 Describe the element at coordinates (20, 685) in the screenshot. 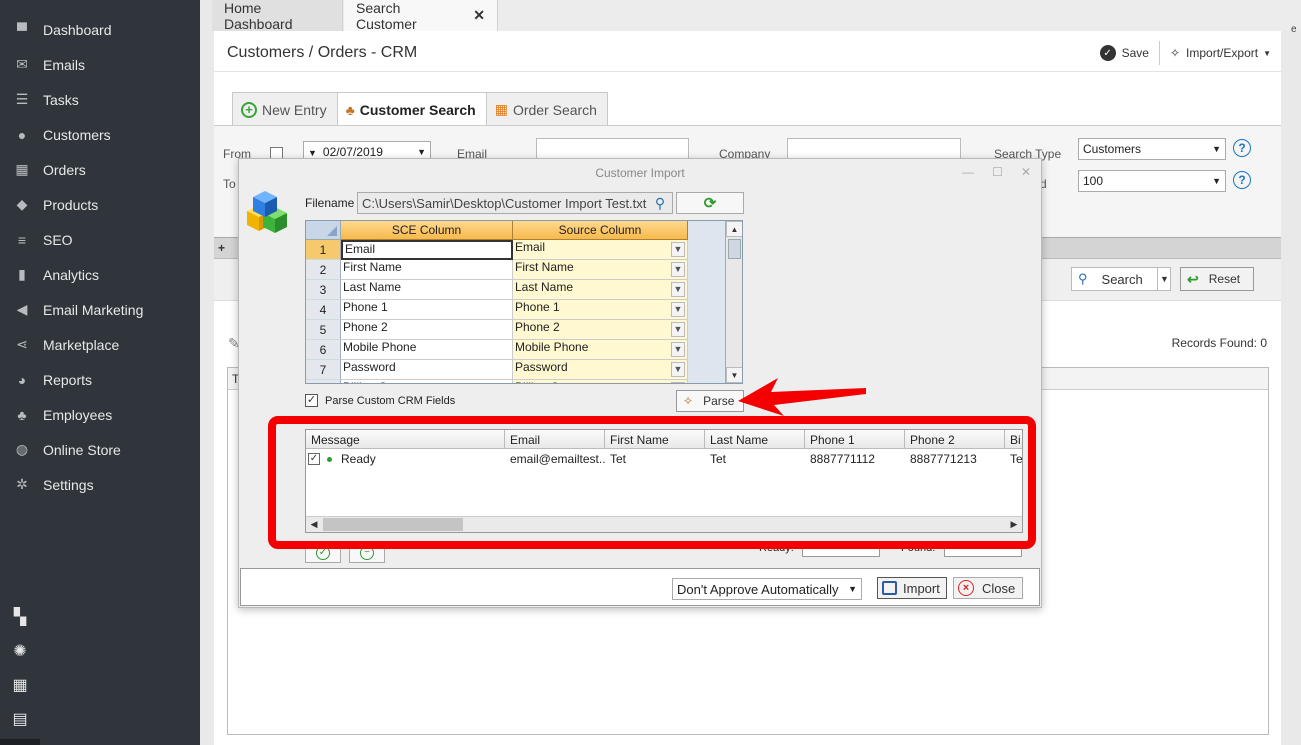

I see `calculator-icon: ▦` at that location.